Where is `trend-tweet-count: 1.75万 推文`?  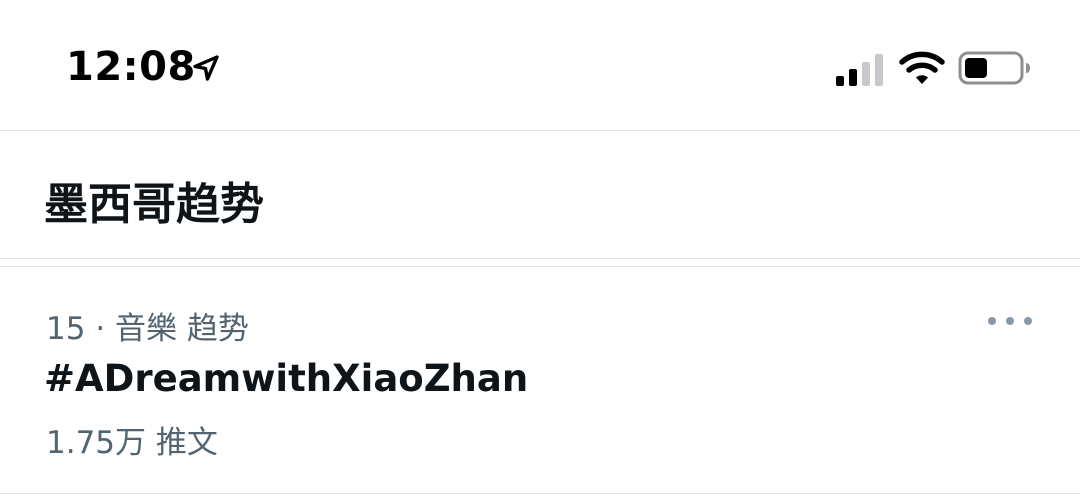
trend-tweet-count: 1.75万 推文 is located at coordinates (132, 443).